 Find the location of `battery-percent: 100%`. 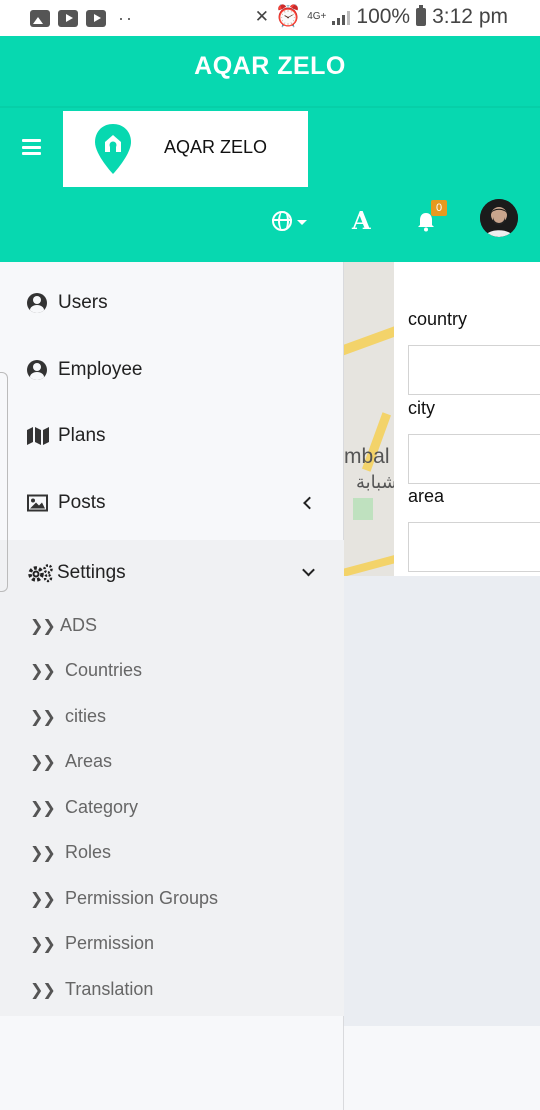

battery-percent: 100% is located at coordinates (383, 16).